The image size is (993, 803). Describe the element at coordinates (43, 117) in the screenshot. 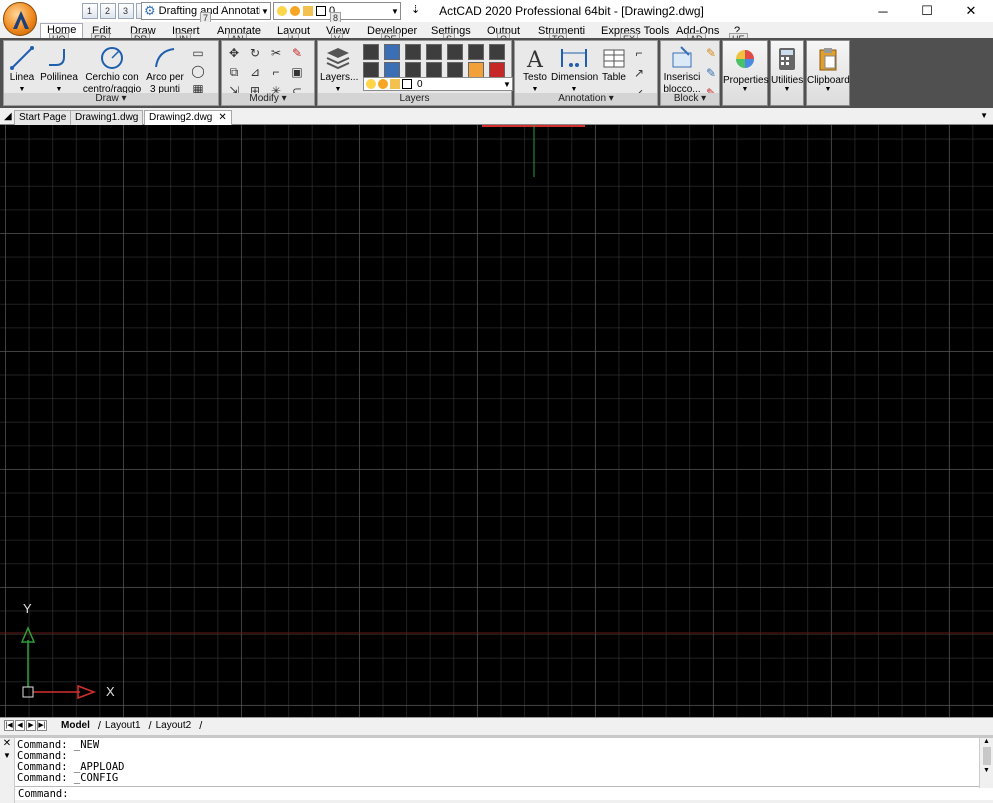

I see `doc-tab-start-page: Start Page` at that location.